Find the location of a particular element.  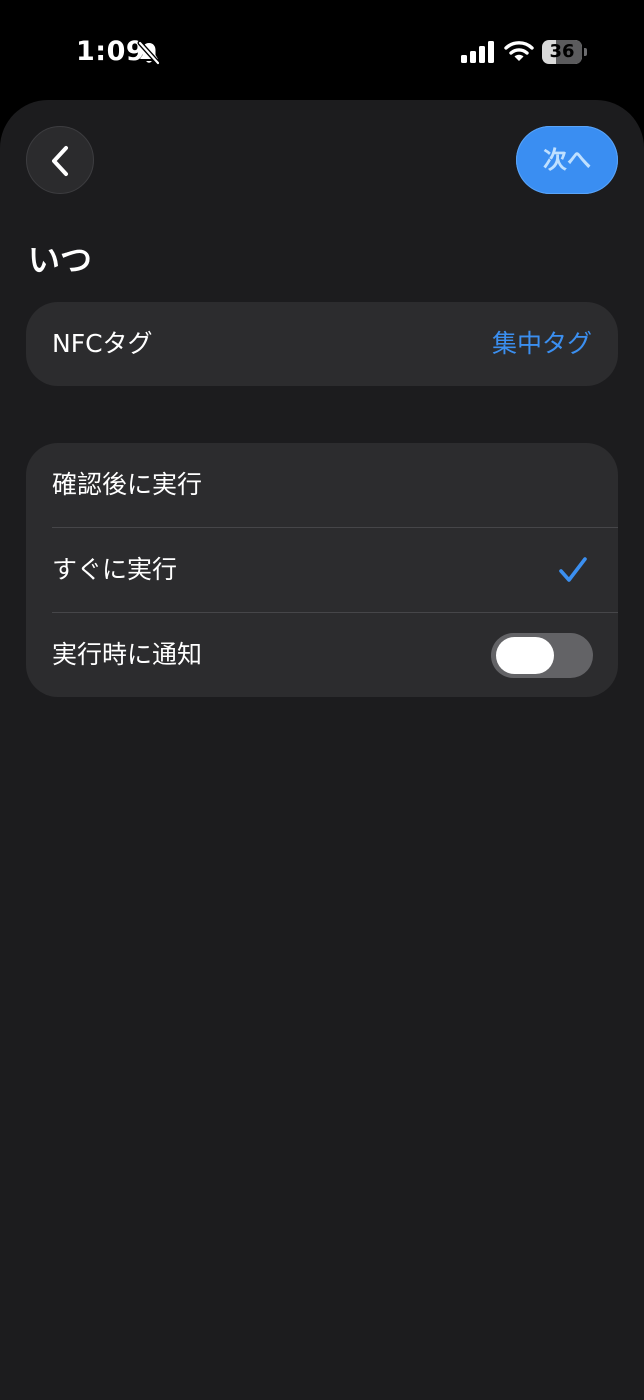

option-notify-when-run: 実行時に通知 is located at coordinates (322, 655).